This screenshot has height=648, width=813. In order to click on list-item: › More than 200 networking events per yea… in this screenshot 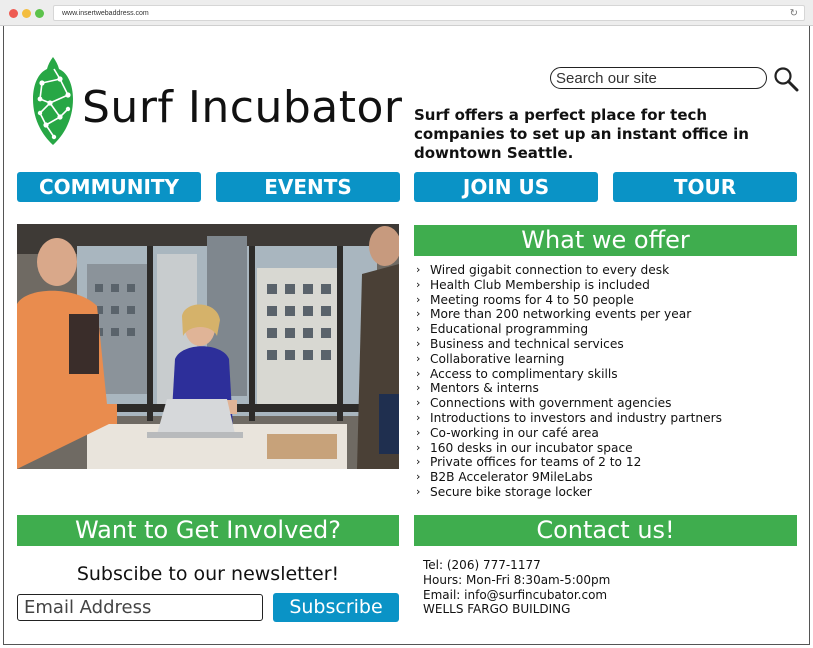, I will do `click(554, 314)`.